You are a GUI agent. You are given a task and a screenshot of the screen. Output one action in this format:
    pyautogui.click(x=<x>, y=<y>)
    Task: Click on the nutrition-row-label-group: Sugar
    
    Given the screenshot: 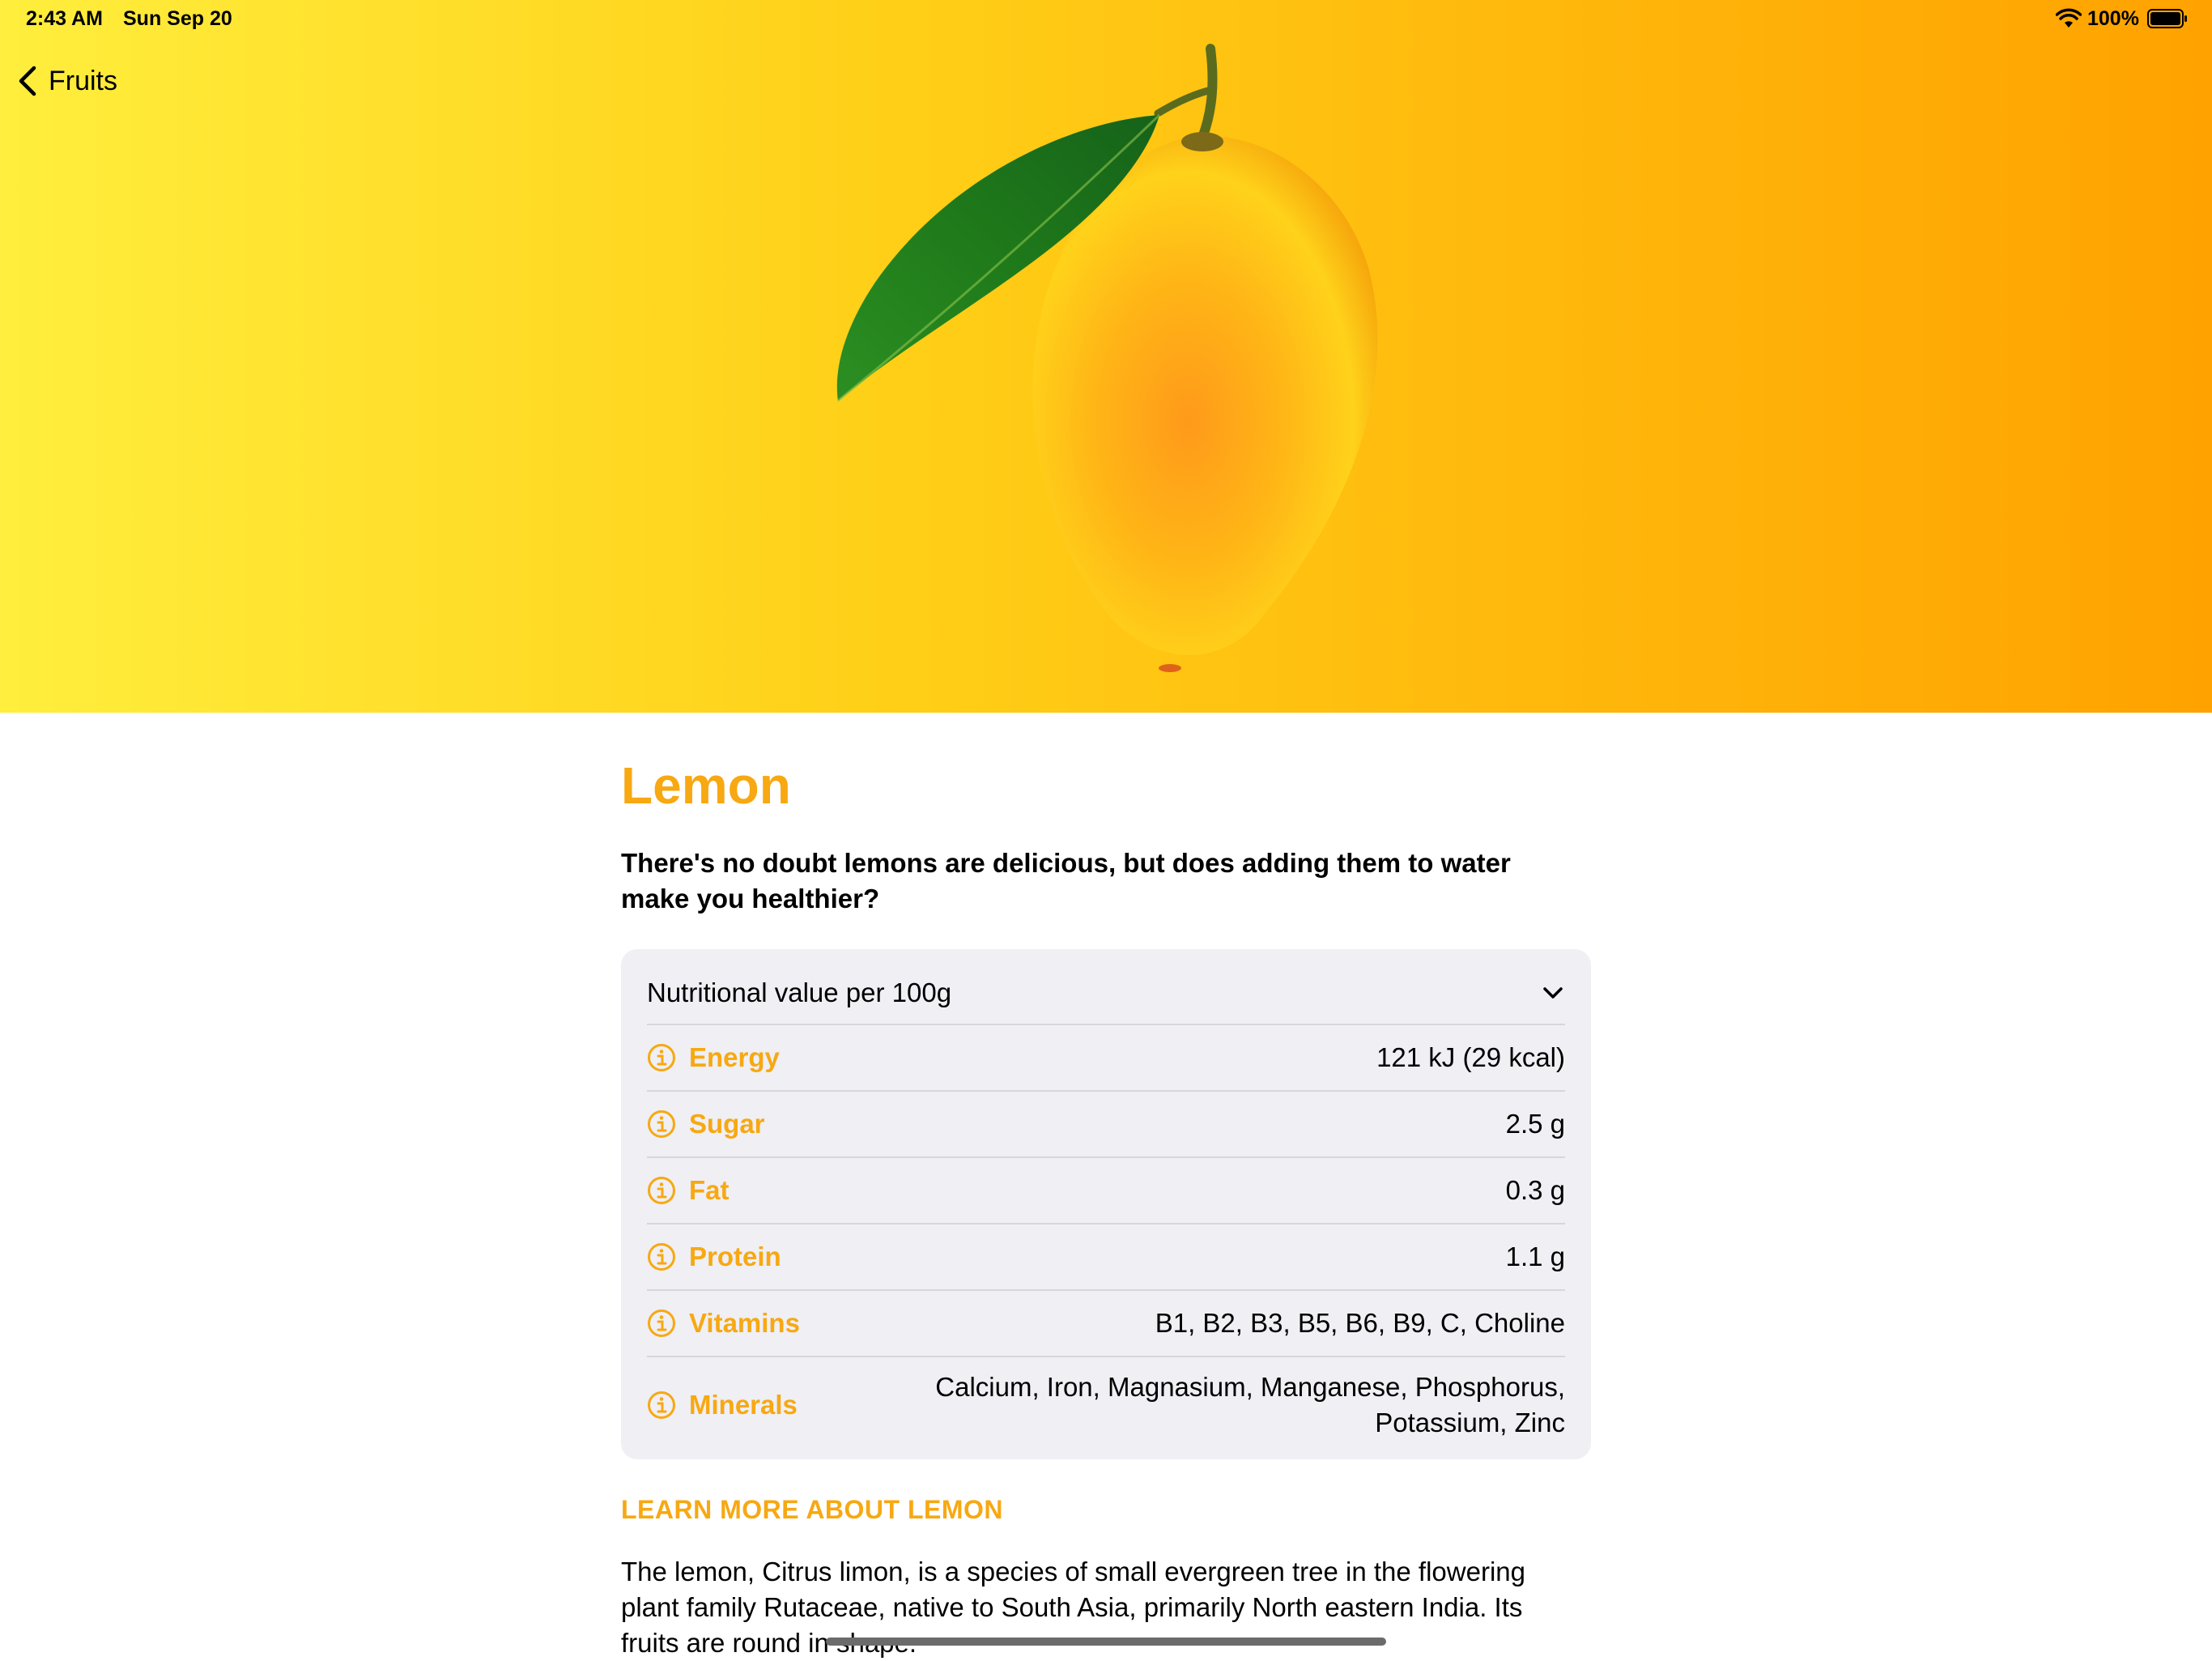 What is the action you would take?
    pyautogui.click(x=706, y=1124)
    